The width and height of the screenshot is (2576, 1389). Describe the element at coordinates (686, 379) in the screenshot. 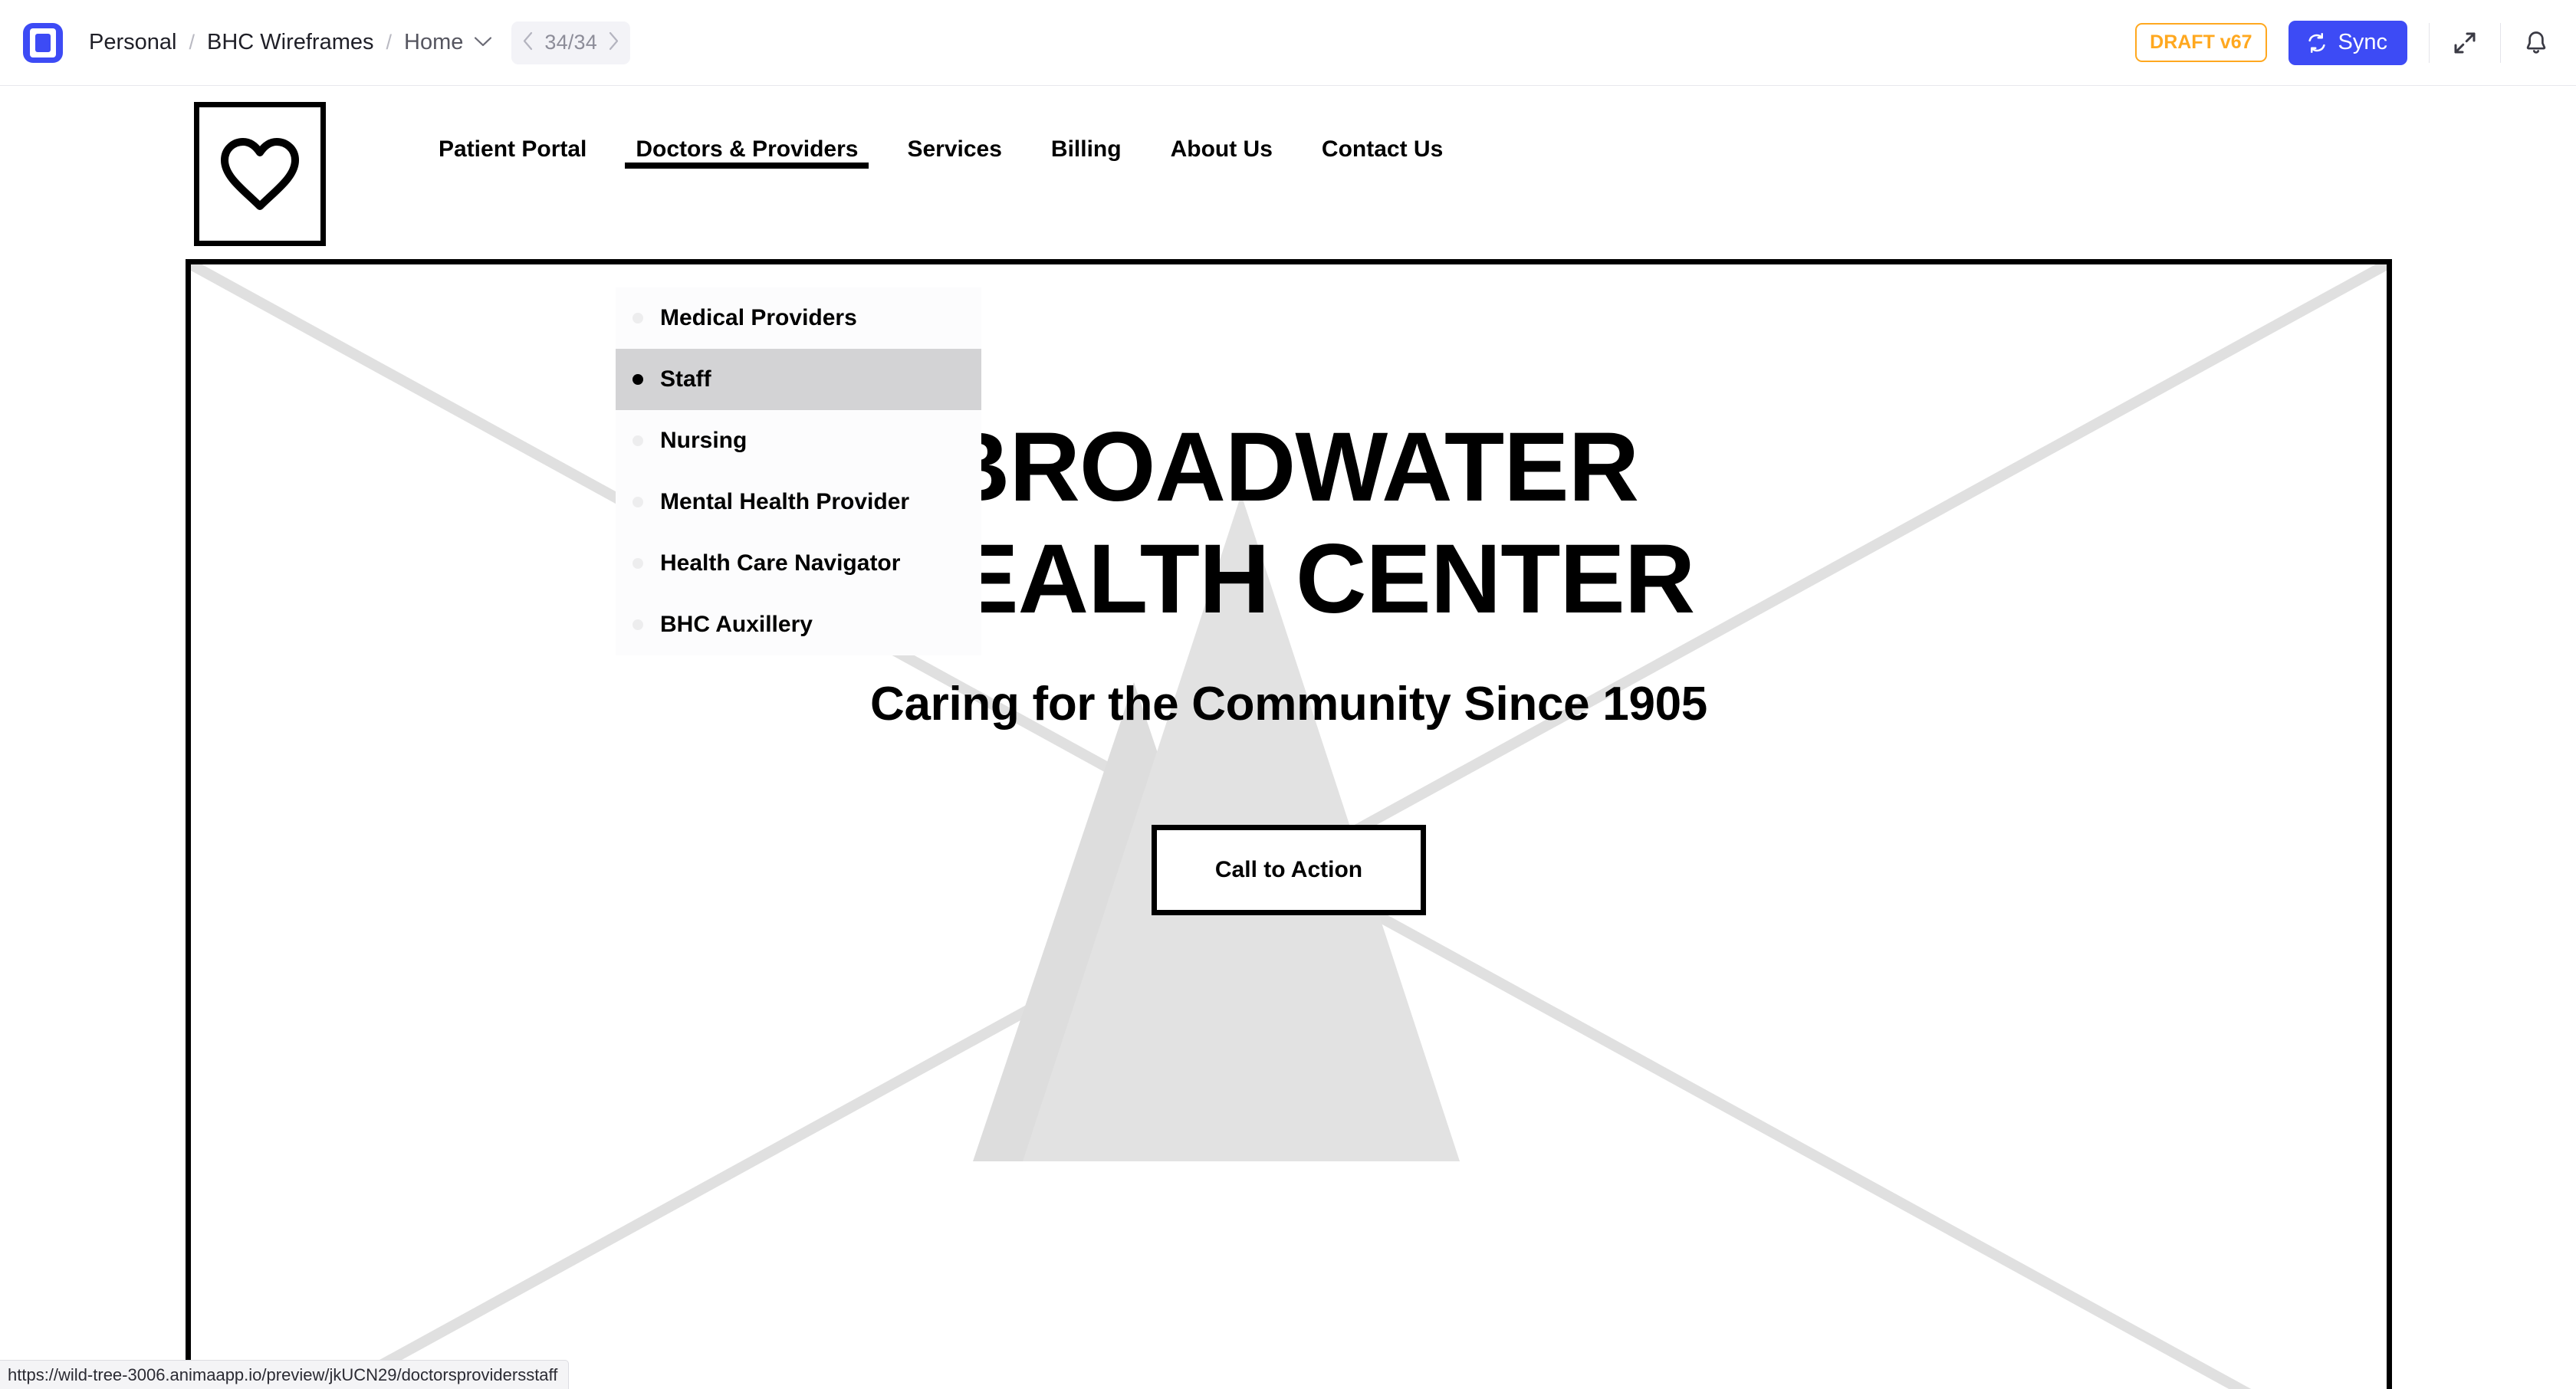

I see `dropdown-item-label: Staff` at that location.